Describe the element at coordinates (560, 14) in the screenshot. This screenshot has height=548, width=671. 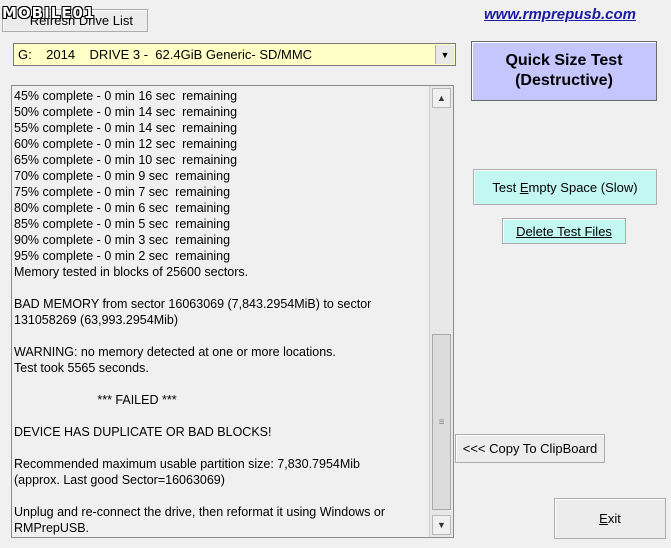
I see `website-link: www.rmprepusb.com` at that location.